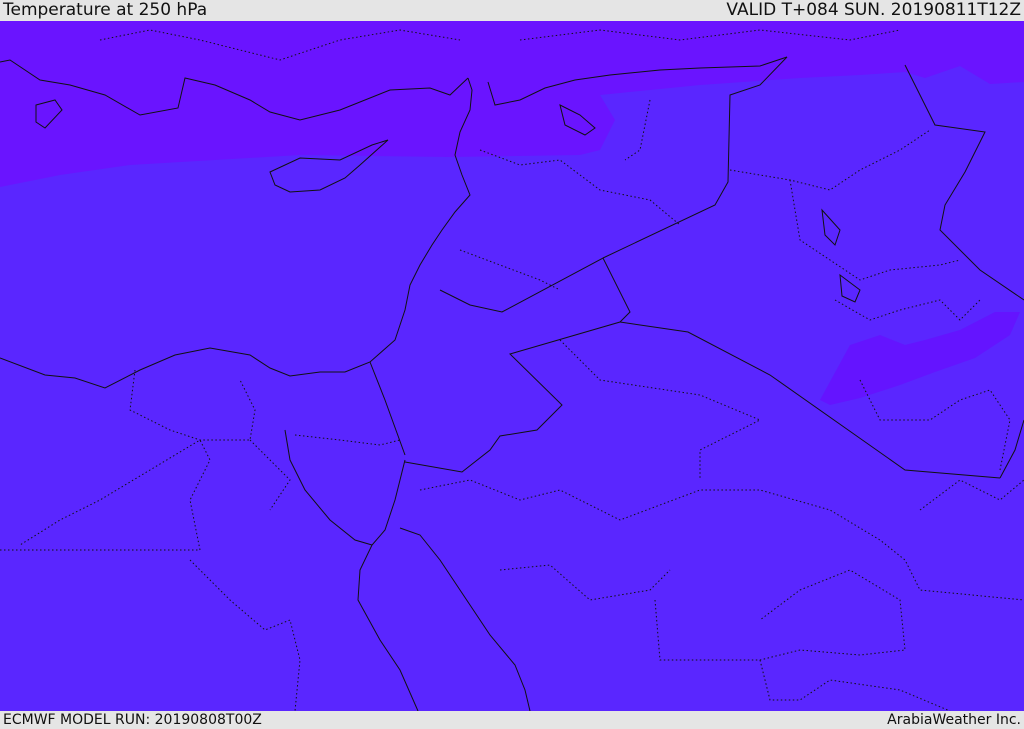 This screenshot has height=729, width=1024. I want to click on credit-label: ArabiaWeather Inc., so click(954, 720).